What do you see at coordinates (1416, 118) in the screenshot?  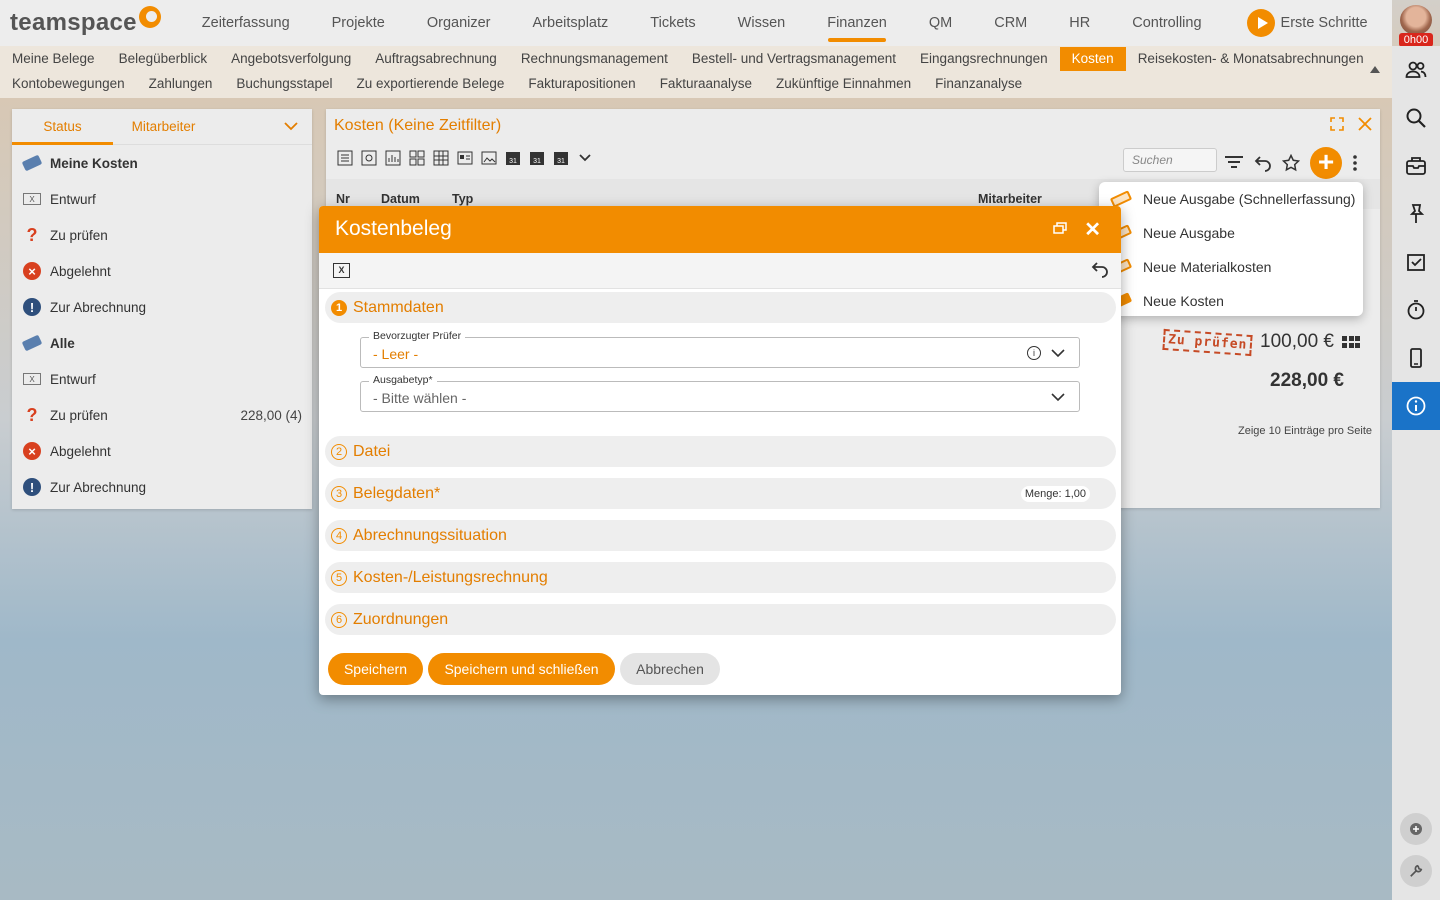 I see `search-button` at bounding box center [1416, 118].